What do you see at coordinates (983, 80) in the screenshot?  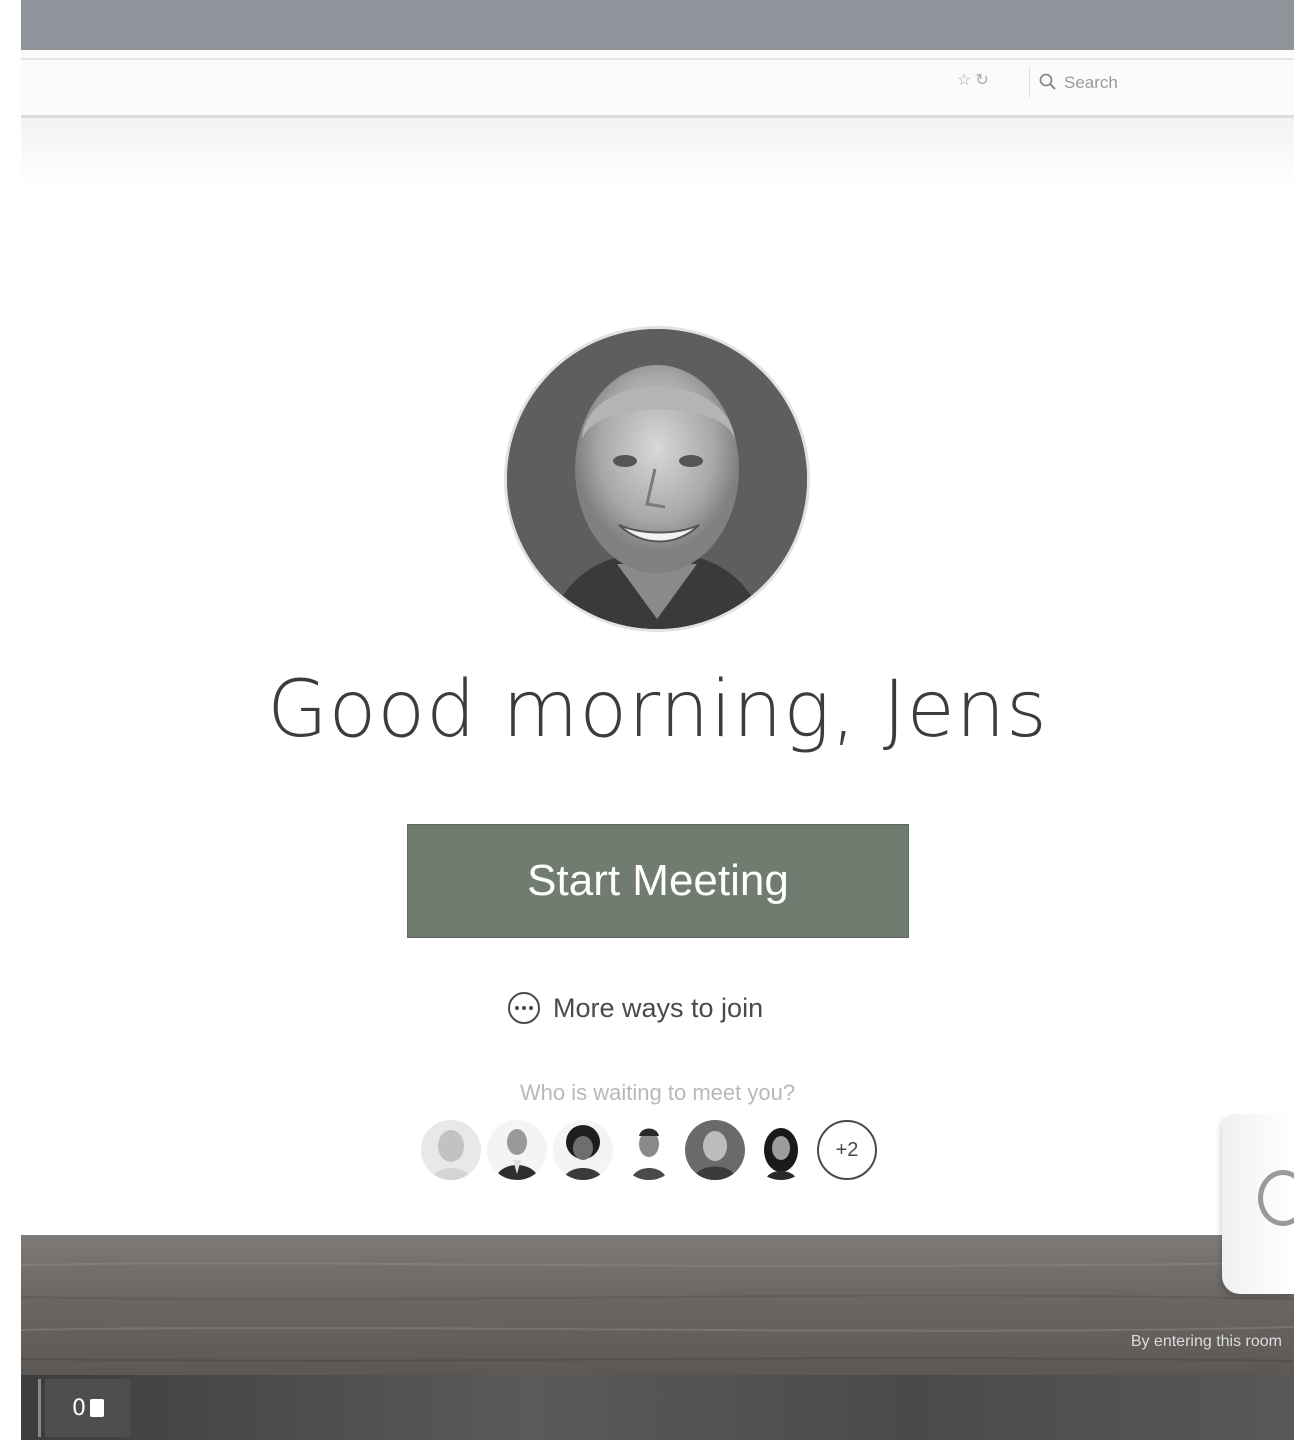 I see `refresh-icon: ↻` at bounding box center [983, 80].